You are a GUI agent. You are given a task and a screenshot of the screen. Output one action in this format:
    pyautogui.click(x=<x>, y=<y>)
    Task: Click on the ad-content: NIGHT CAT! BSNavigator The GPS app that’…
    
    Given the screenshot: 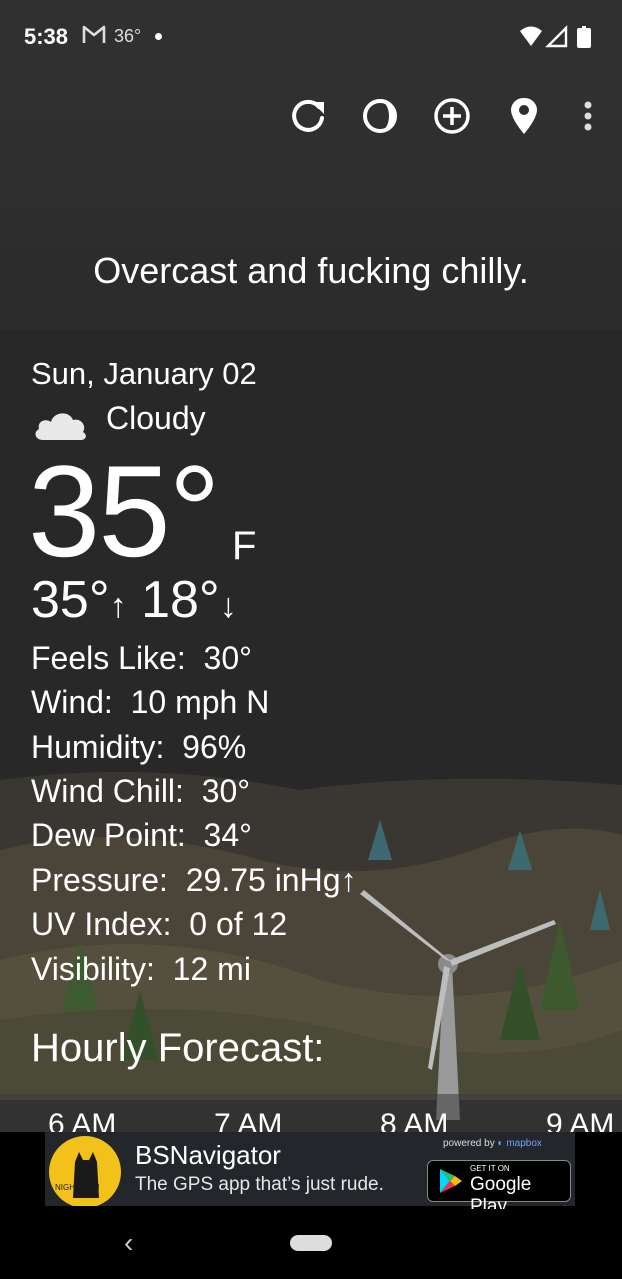 What is the action you would take?
    pyautogui.click(x=310, y=1174)
    